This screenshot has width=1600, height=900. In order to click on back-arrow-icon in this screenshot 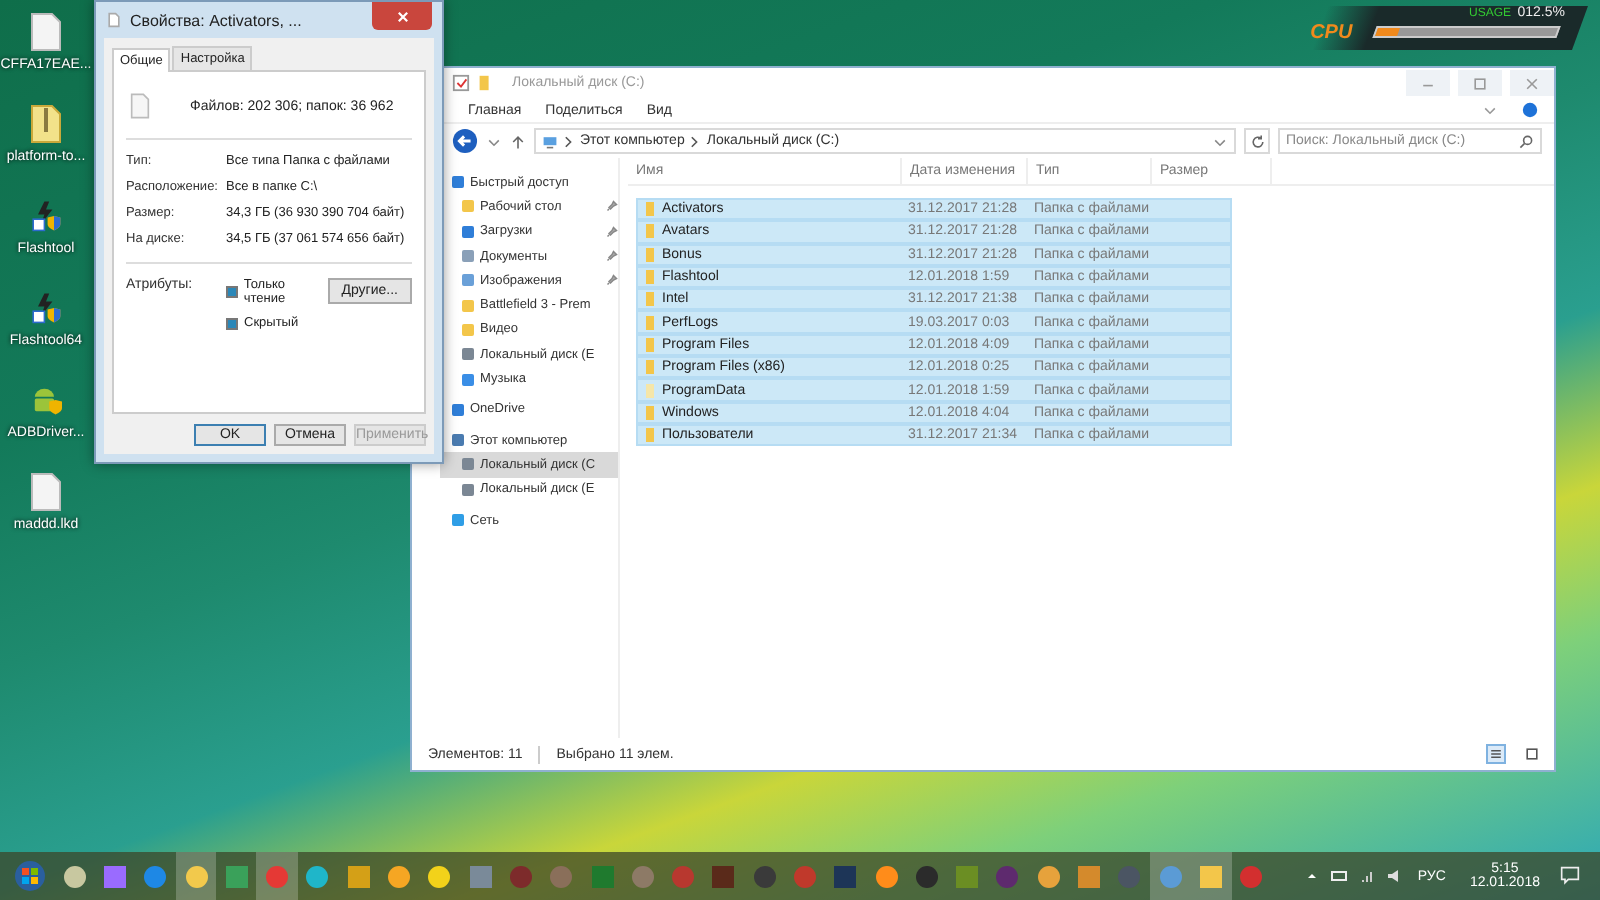, I will do `click(465, 141)`.